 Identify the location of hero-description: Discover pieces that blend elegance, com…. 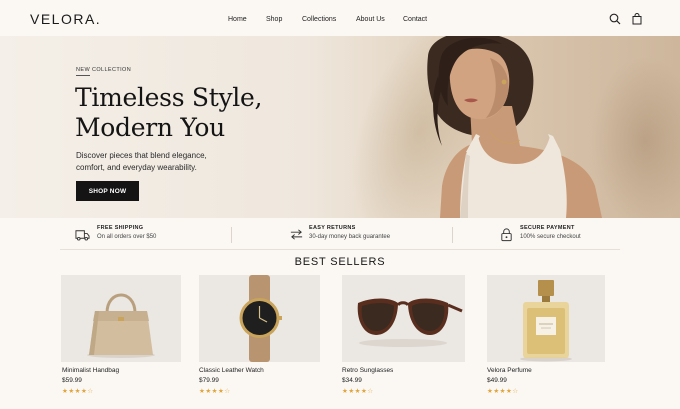
(141, 161).